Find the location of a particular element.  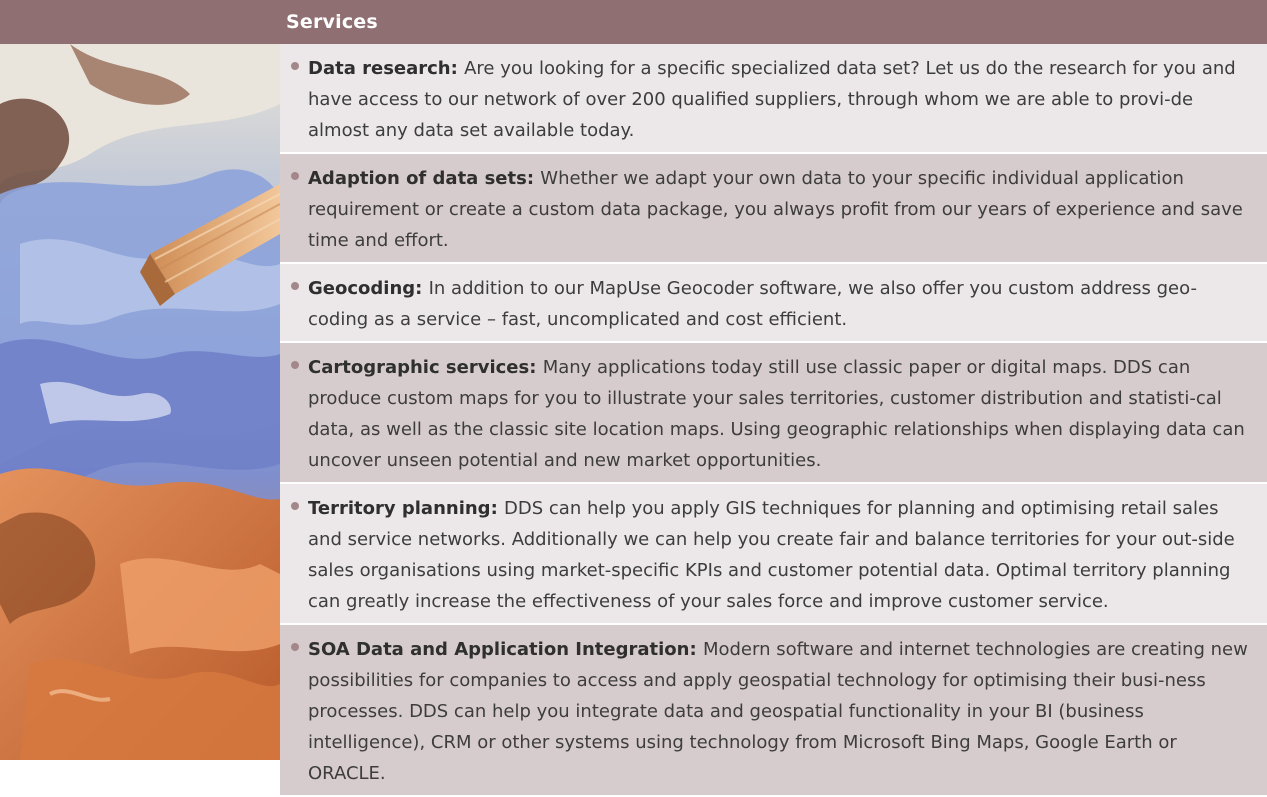

service-title: SOA Data and Application Integration: is located at coordinates (505, 649).